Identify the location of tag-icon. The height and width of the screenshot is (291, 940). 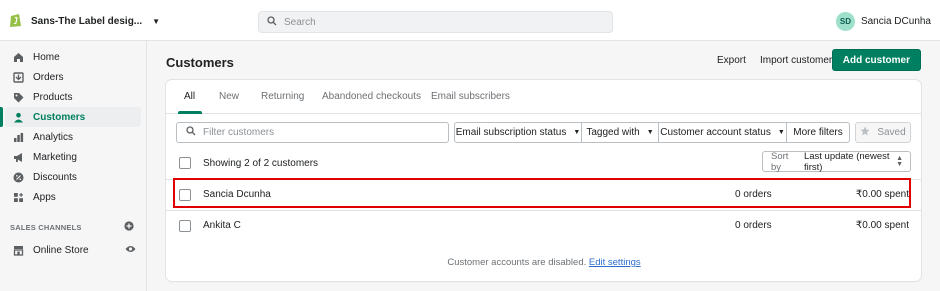
(18, 97).